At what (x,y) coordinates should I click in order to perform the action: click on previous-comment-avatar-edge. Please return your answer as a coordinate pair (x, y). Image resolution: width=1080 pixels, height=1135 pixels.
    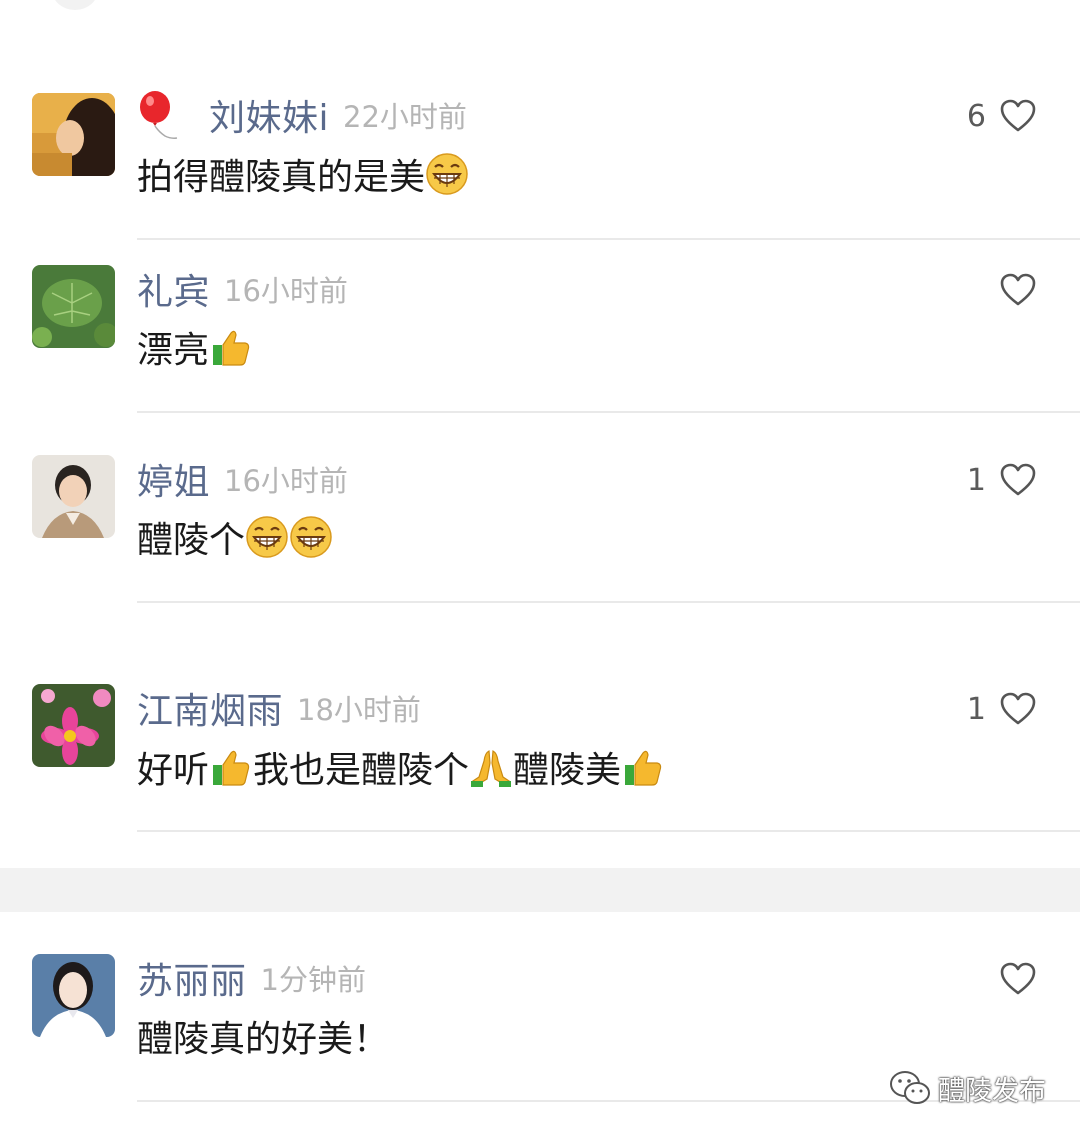
    Looking at the image, I should click on (75, 5).